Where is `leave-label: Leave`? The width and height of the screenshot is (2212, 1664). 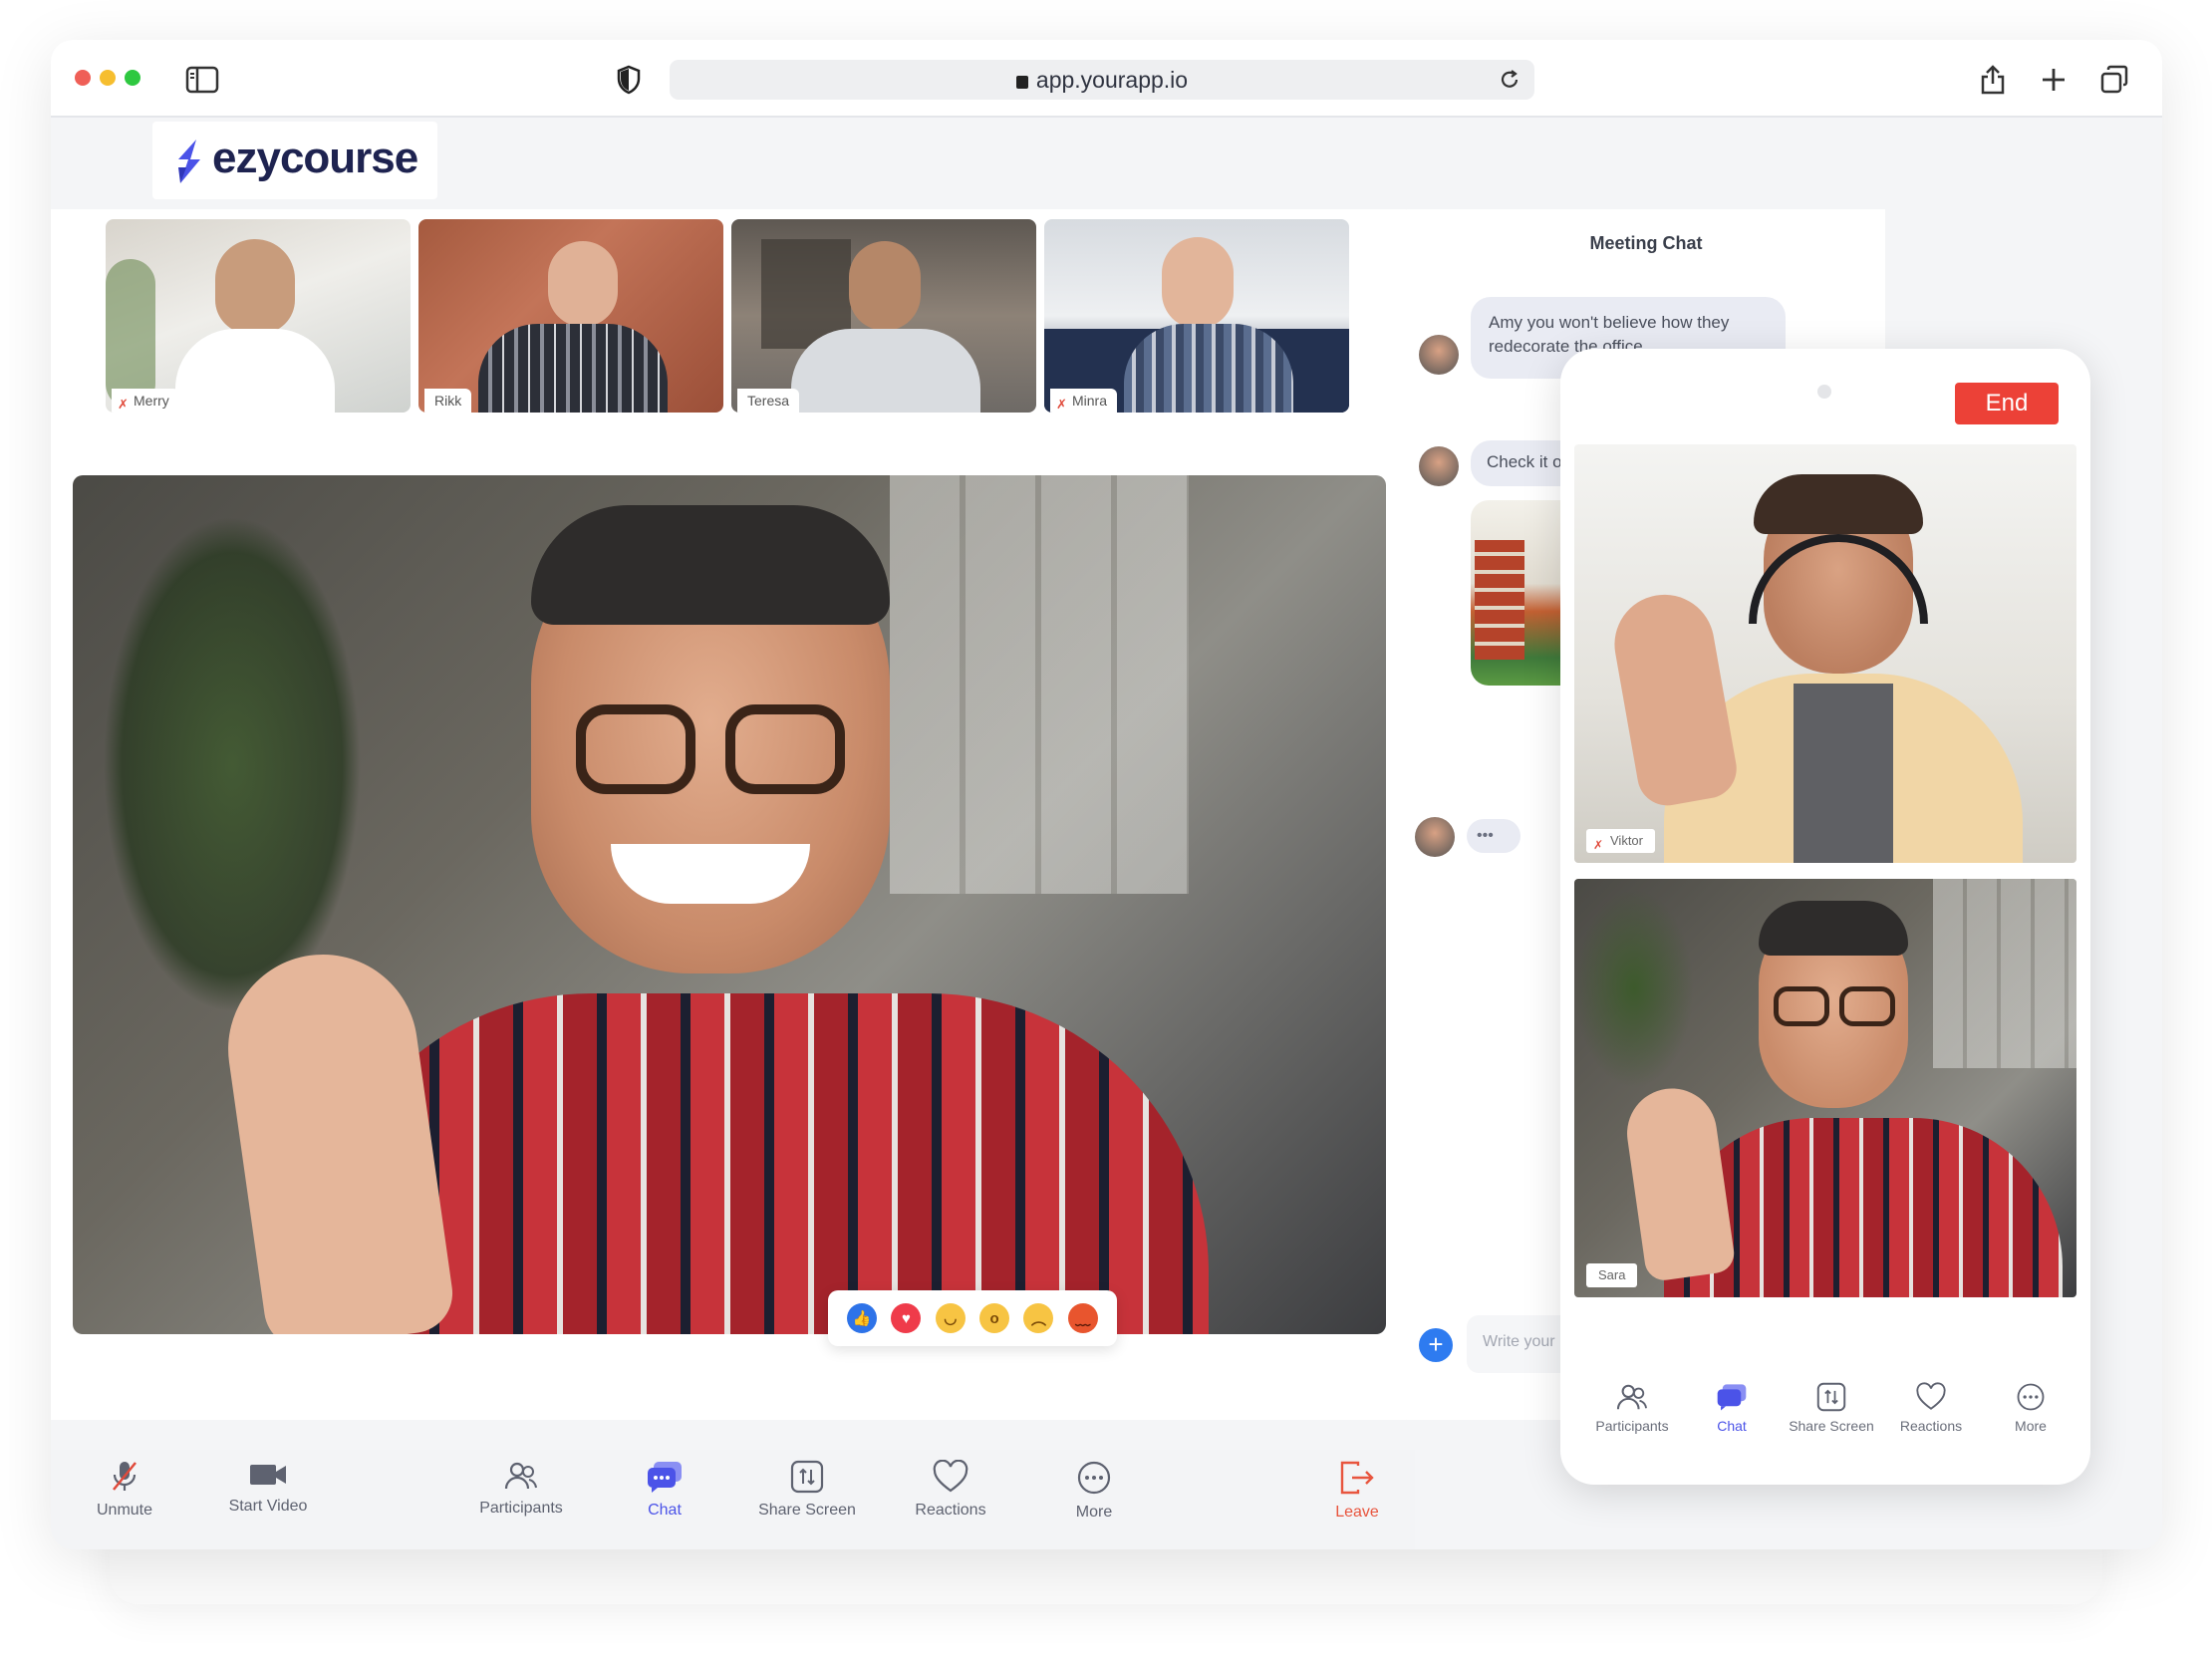
leave-label: Leave is located at coordinates (1357, 1512).